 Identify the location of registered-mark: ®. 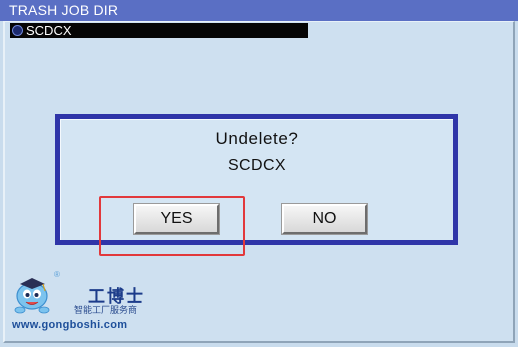
(57, 274).